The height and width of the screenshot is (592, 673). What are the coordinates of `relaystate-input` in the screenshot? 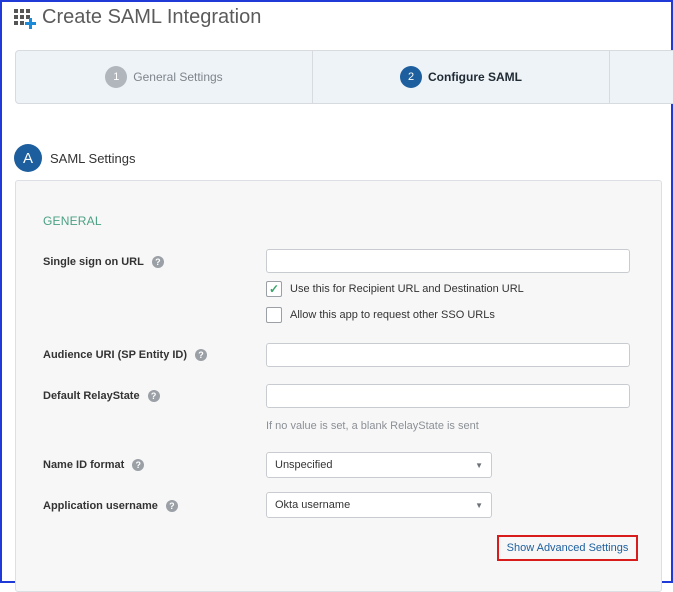 It's located at (448, 396).